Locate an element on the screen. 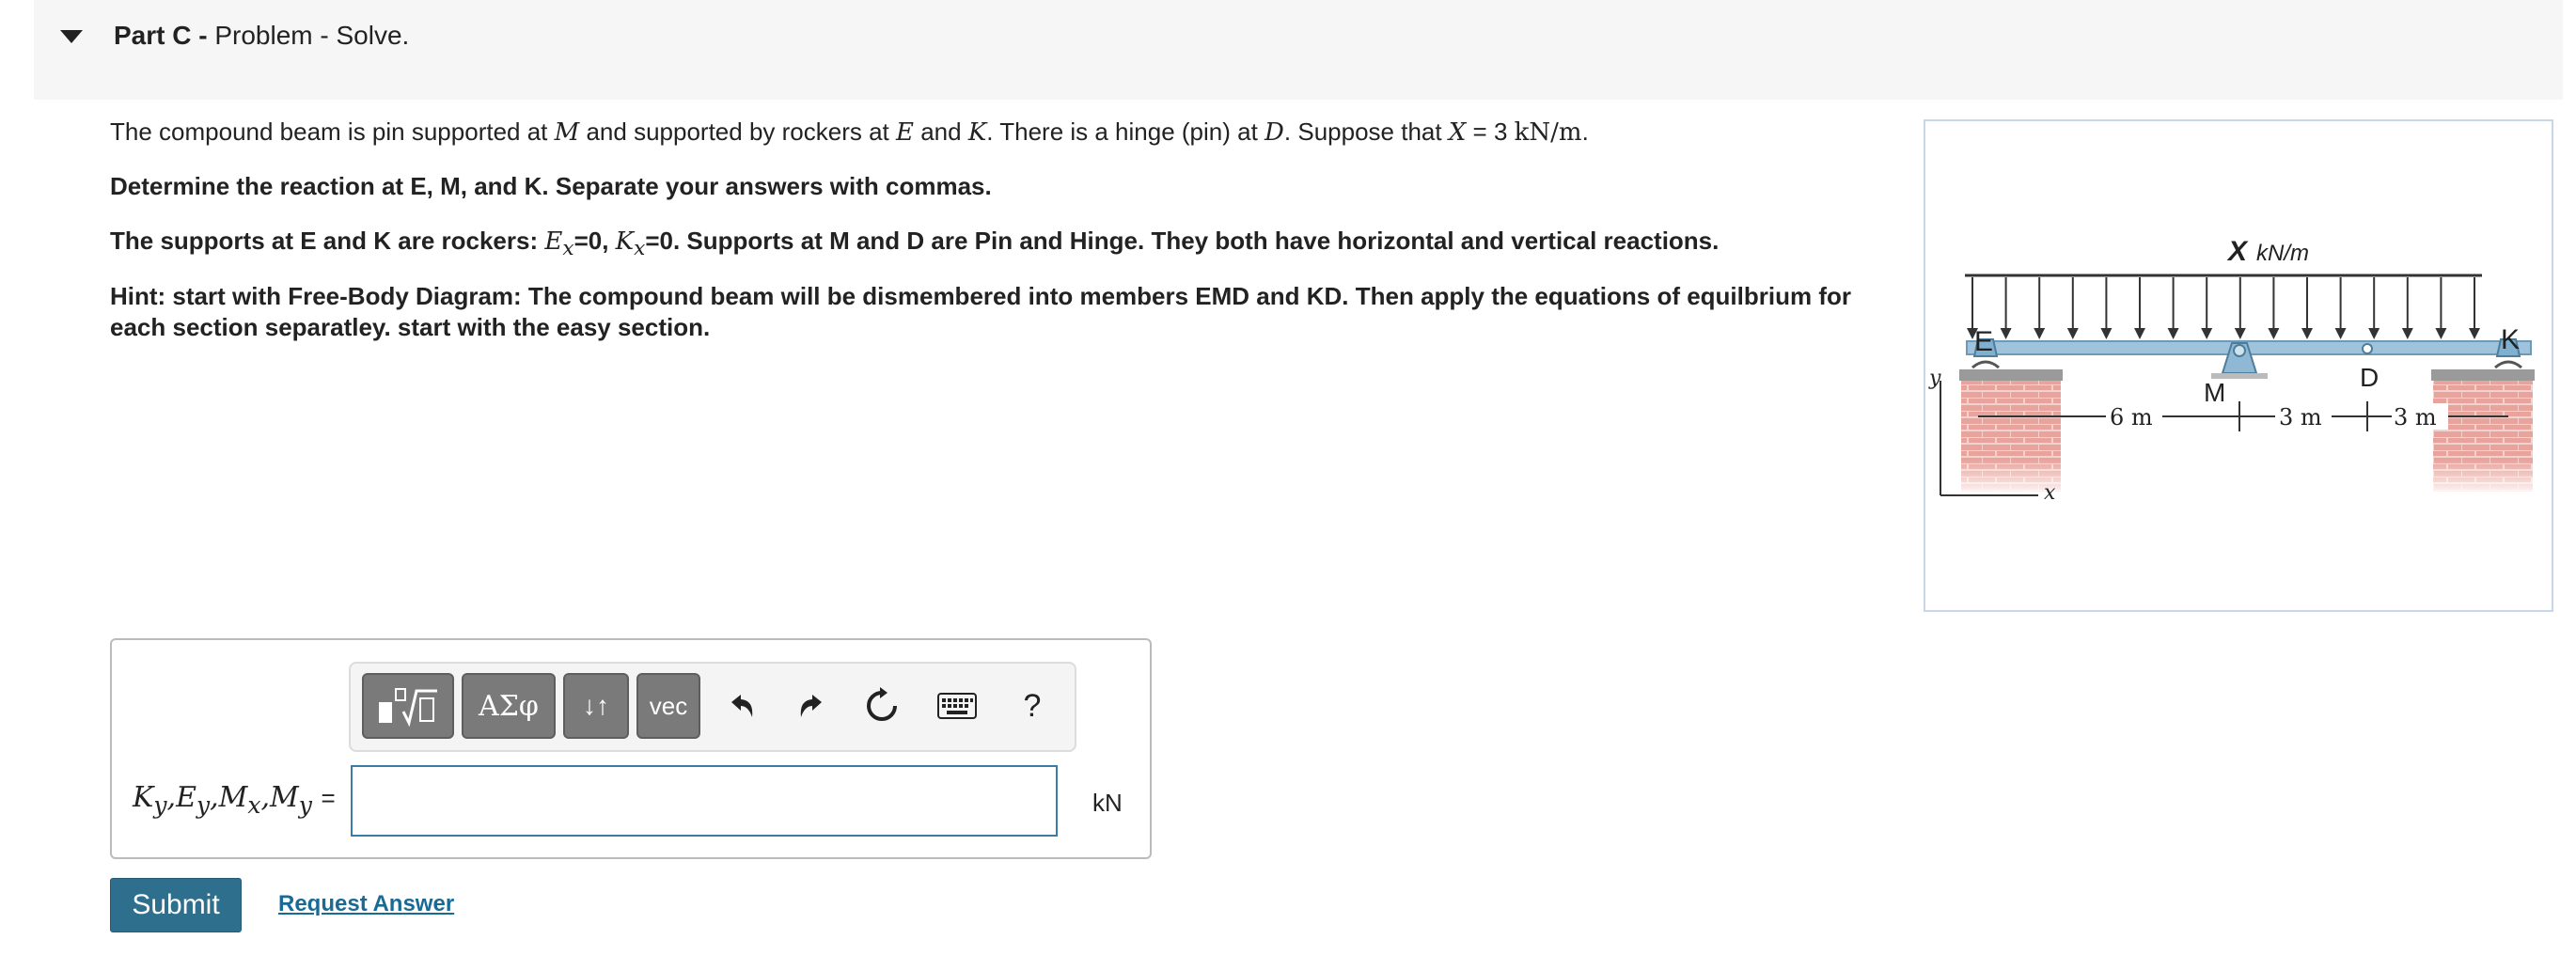 This screenshot has height=955, width=2576. label-part: E is located at coordinates (186, 797).